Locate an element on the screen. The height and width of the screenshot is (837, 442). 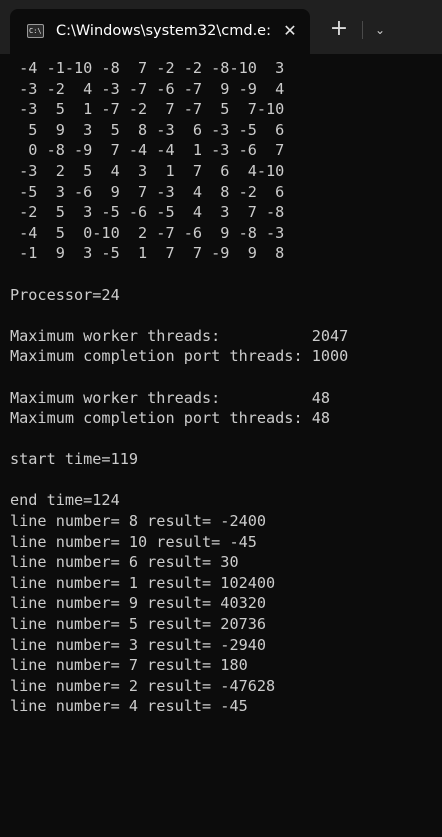
console-line: Maximum completion port threads: 1000 is located at coordinates (179, 356).